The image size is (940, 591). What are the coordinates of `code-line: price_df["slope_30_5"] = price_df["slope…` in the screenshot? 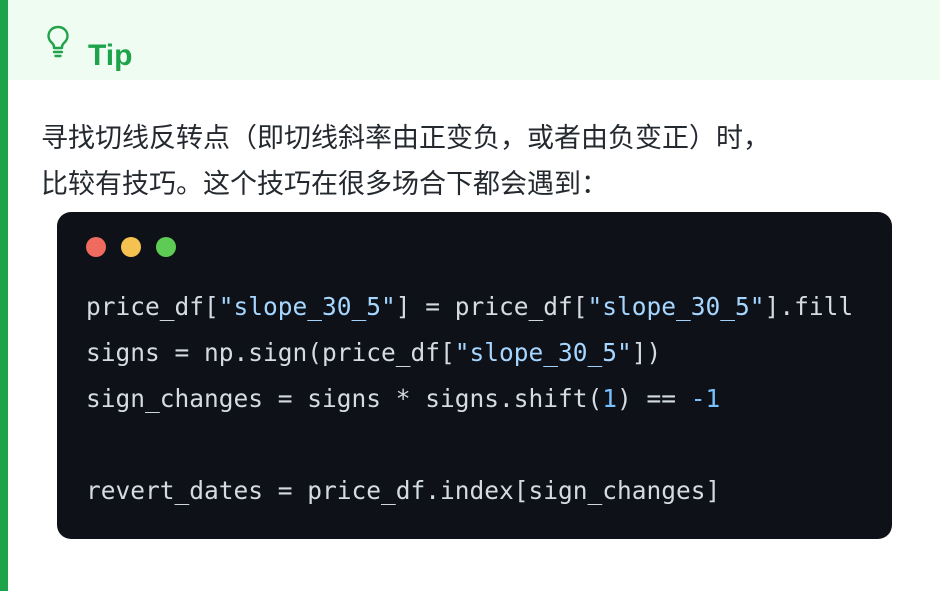 It's located at (469, 307).